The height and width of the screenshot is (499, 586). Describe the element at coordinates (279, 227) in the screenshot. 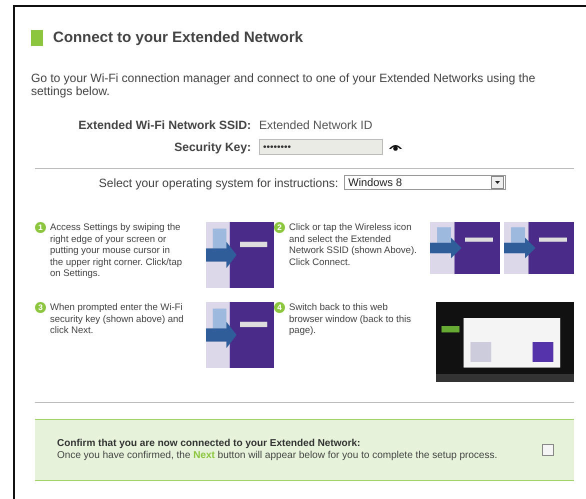

I see `step-number: 2` at that location.